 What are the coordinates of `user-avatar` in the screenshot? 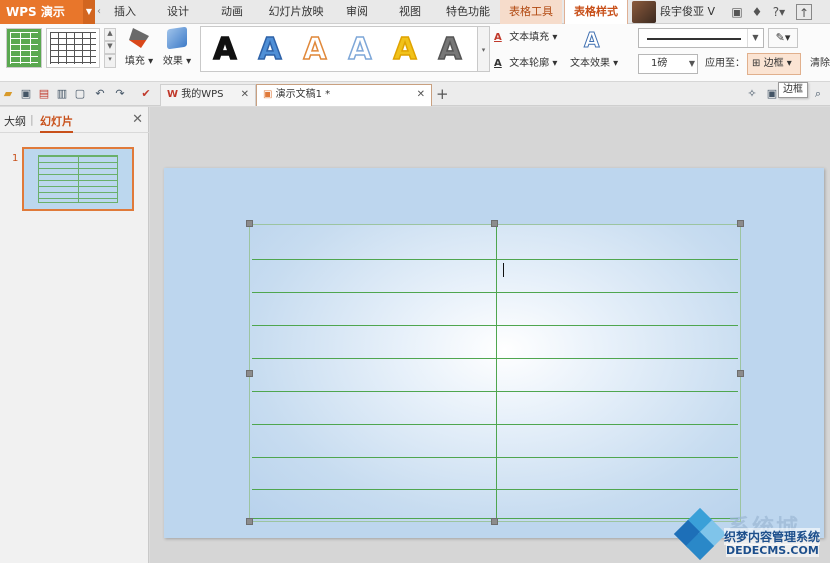 It's located at (644, 12).